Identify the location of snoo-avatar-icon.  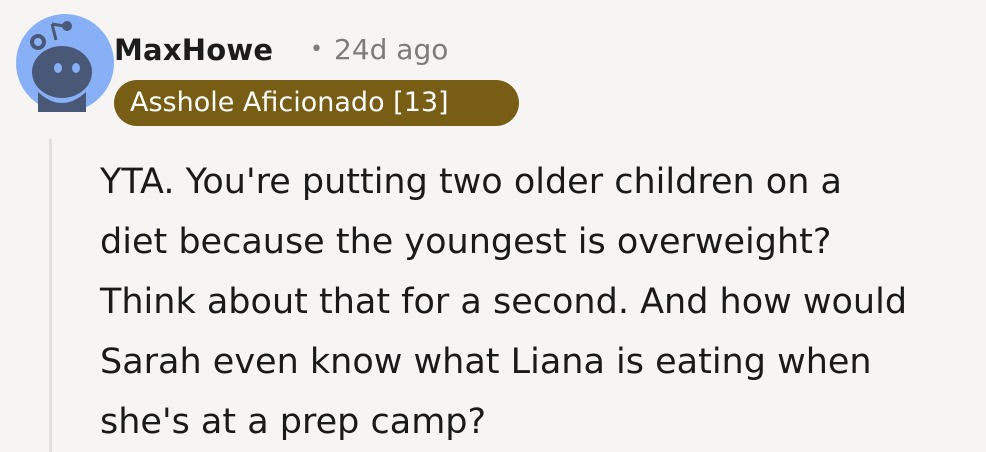
(65, 63).